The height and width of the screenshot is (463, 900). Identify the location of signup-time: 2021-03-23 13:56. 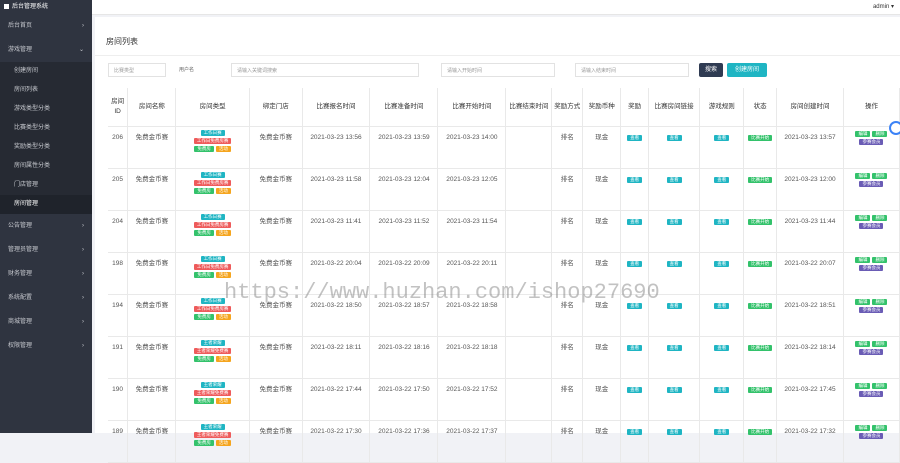
(336, 137).